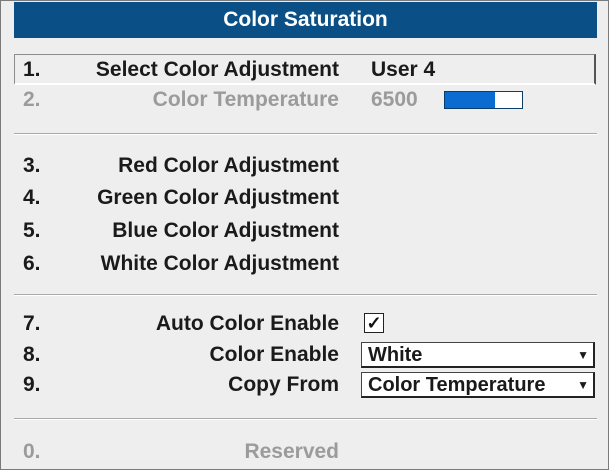 Image resolution: width=609 pixels, height=470 pixels. What do you see at coordinates (32, 263) in the screenshot?
I see `item-number: 6.` at bounding box center [32, 263].